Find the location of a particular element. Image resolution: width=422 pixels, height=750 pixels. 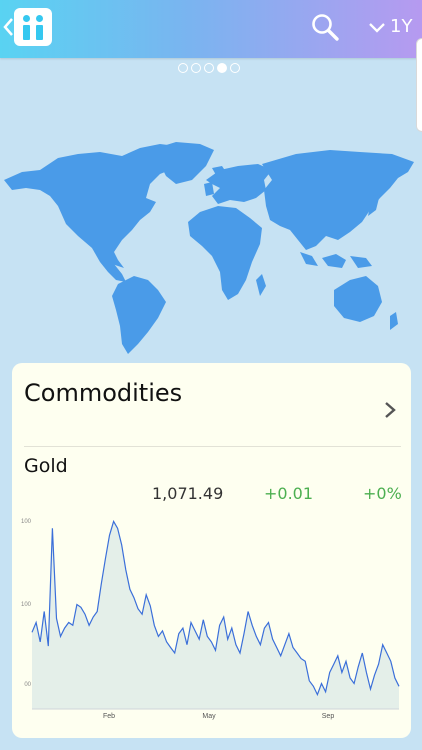

search-icon is located at coordinates (325, 27).